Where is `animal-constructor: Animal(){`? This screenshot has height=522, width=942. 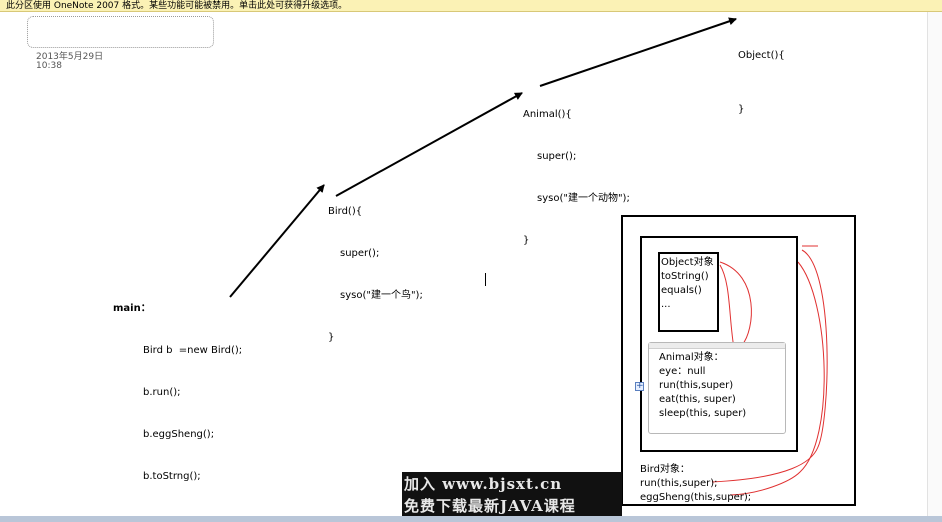
animal-constructor: Animal(){ is located at coordinates (547, 114).